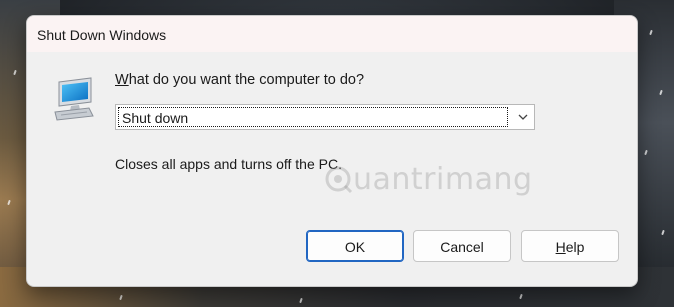  What do you see at coordinates (443, 179) in the screenshot?
I see `watermark-text: uantrimang` at bounding box center [443, 179].